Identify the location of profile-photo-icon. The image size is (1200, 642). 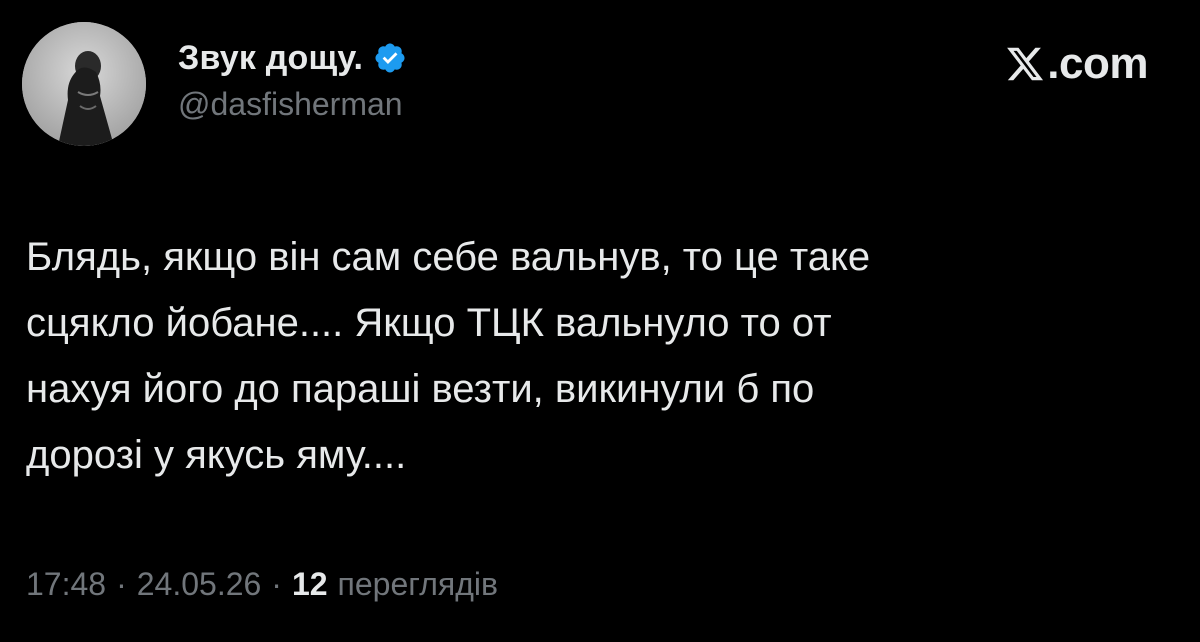
(84, 84).